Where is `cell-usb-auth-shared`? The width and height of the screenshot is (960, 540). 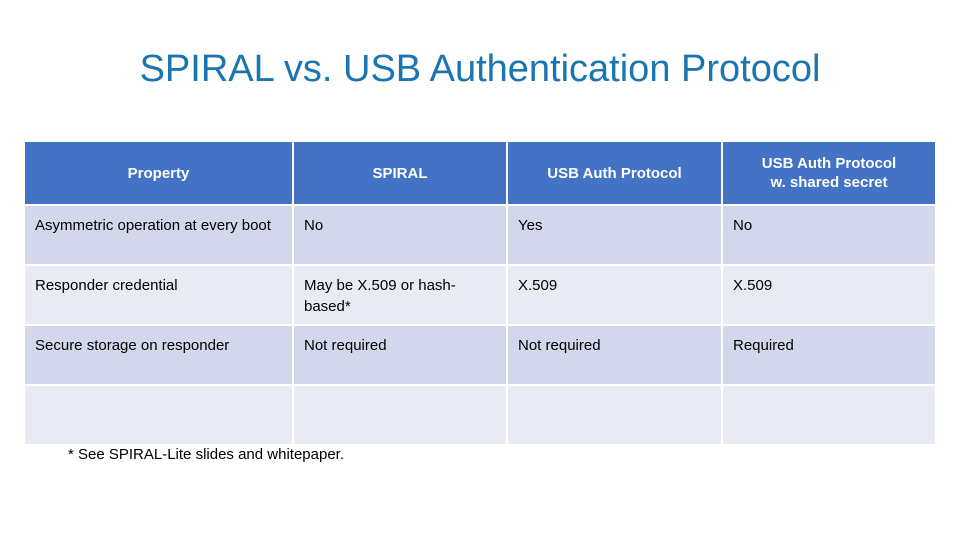 cell-usb-auth-shared is located at coordinates (829, 415).